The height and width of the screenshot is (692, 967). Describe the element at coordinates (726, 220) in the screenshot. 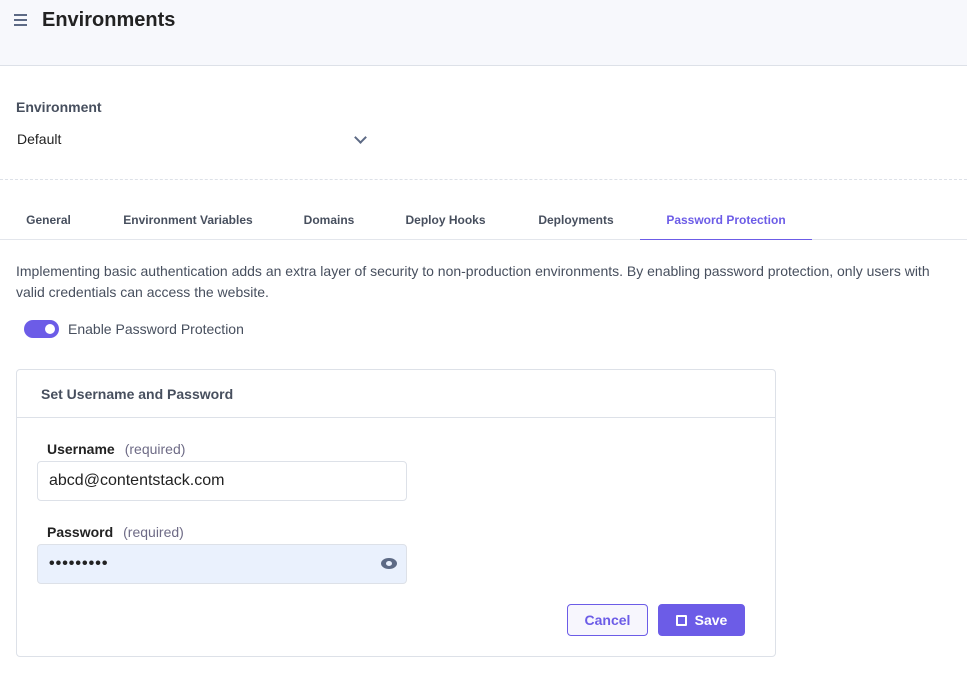

I see `tab-password-protection: Password Protection` at that location.